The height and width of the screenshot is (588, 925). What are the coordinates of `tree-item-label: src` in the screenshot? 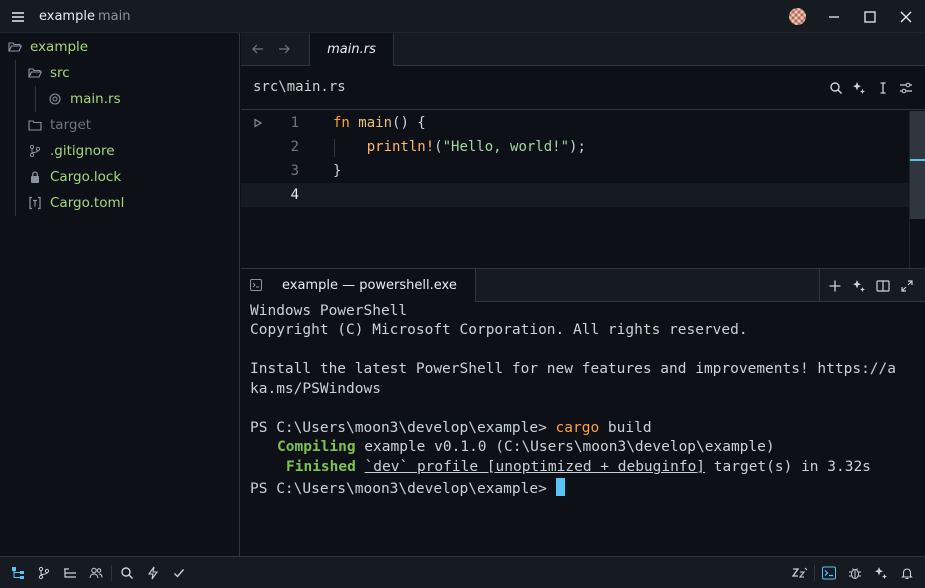 It's located at (60, 73).